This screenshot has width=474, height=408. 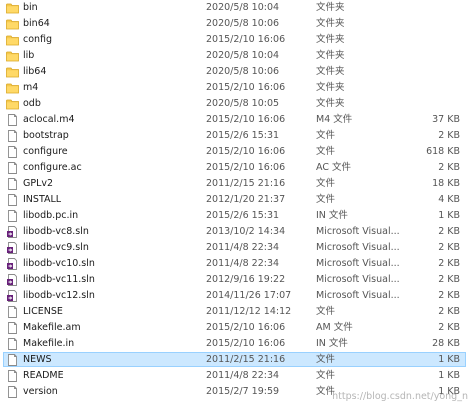 What do you see at coordinates (237, 56) in the screenshot?
I see `file-row: lib 2020/5/8 10:04 文件夹` at bounding box center [237, 56].